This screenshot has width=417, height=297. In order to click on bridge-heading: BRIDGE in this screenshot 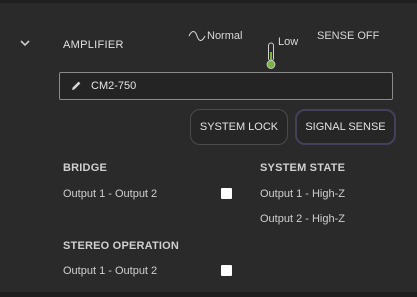, I will do `click(85, 168)`.